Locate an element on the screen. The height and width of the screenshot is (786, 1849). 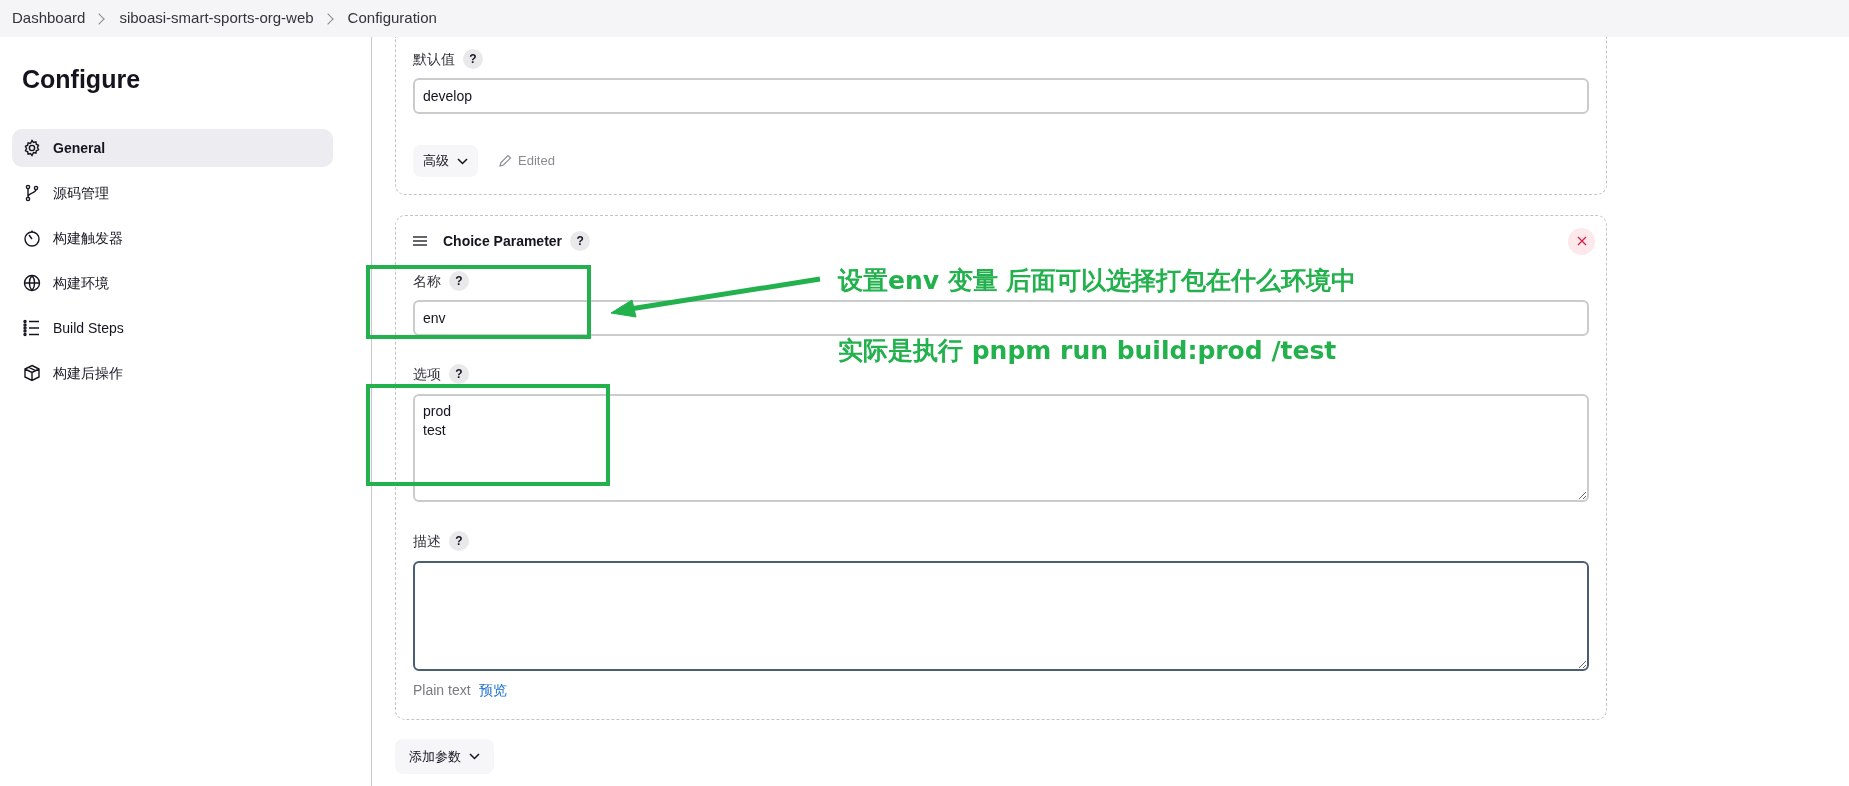
input-field: develop is located at coordinates (1001, 96).